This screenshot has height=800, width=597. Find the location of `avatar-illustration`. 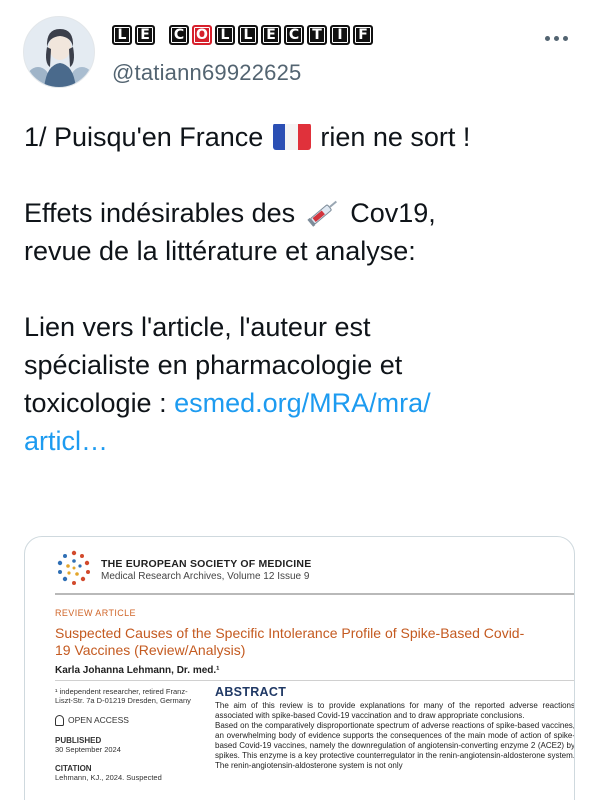

avatar-illustration is located at coordinates (59, 52).